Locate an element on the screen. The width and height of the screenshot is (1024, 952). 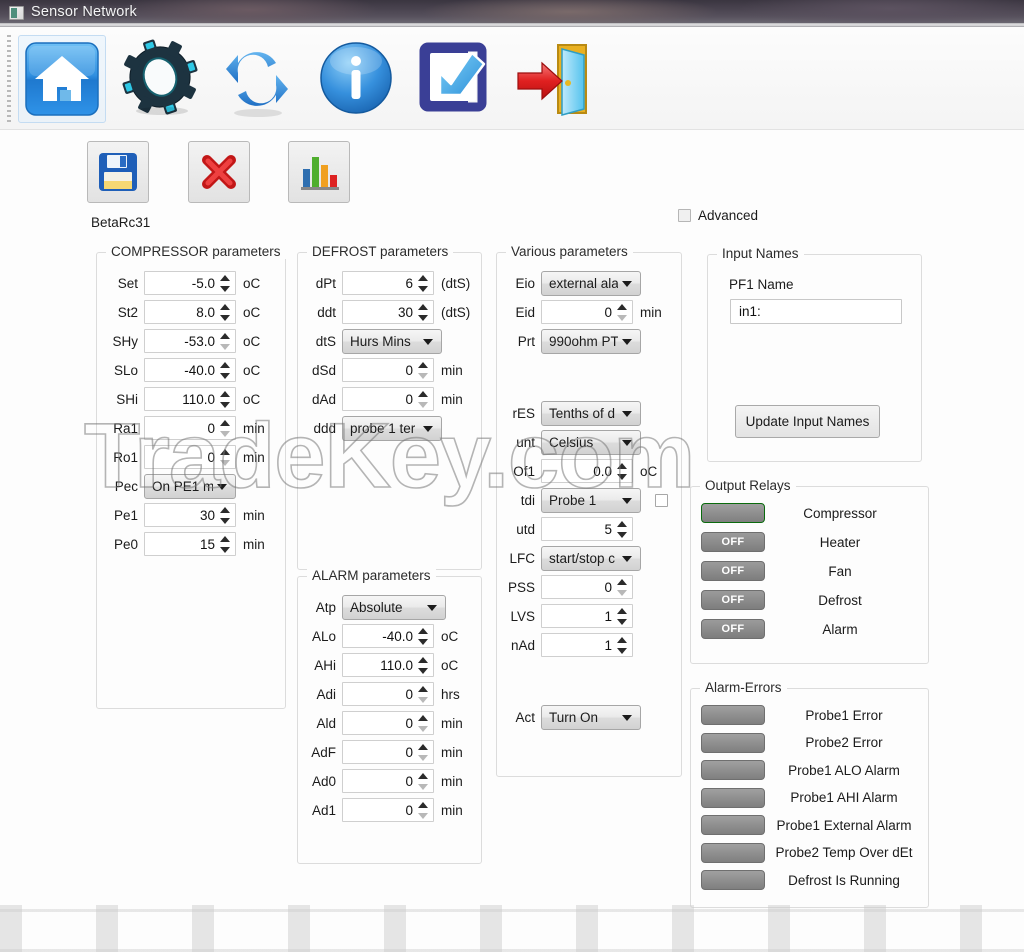
param-spinner-slo: -40.0 is located at coordinates (190, 370).